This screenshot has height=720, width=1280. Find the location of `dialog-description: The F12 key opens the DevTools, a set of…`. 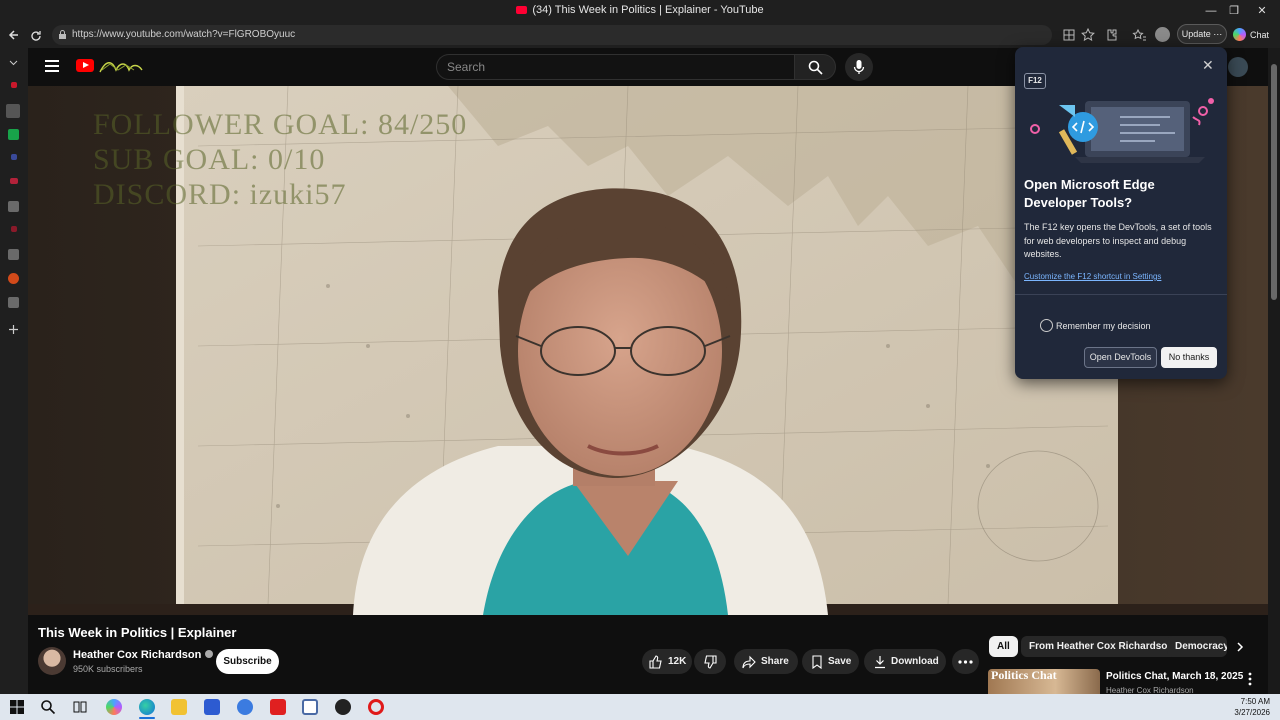

dialog-description: The F12 key opens the DevTools, a set of… is located at coordinates (1118, 240).